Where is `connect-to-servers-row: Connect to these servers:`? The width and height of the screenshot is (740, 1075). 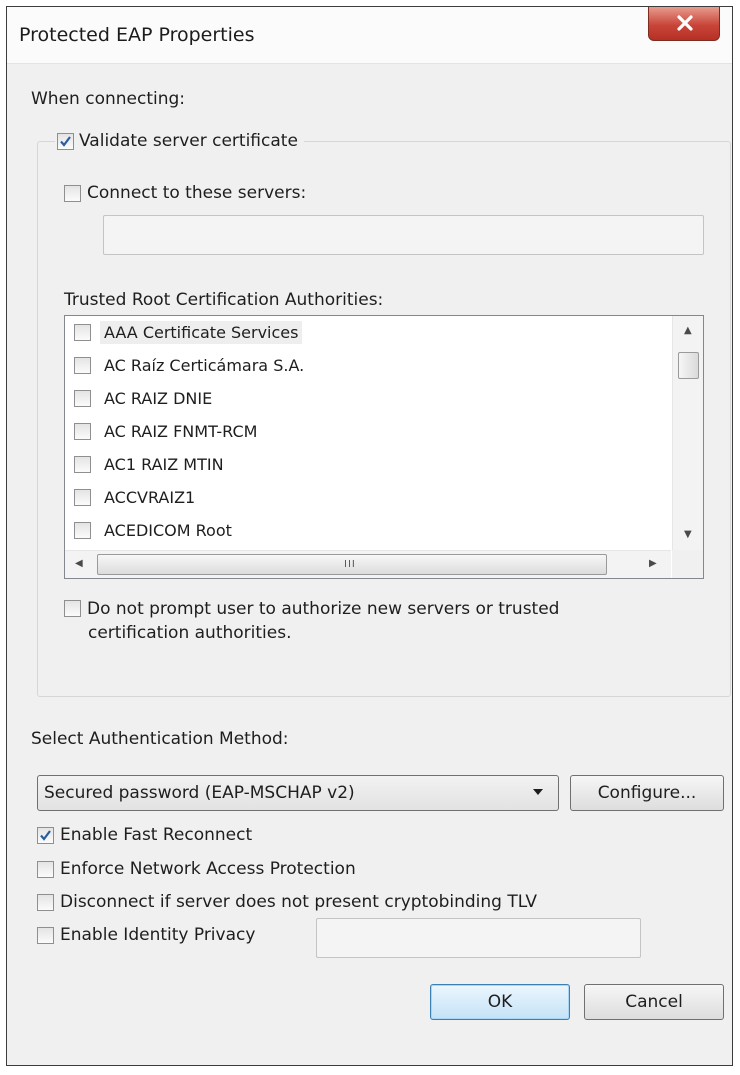
connect-to-servers-row: Connect to these servers: is located at coordinates (185, 193).